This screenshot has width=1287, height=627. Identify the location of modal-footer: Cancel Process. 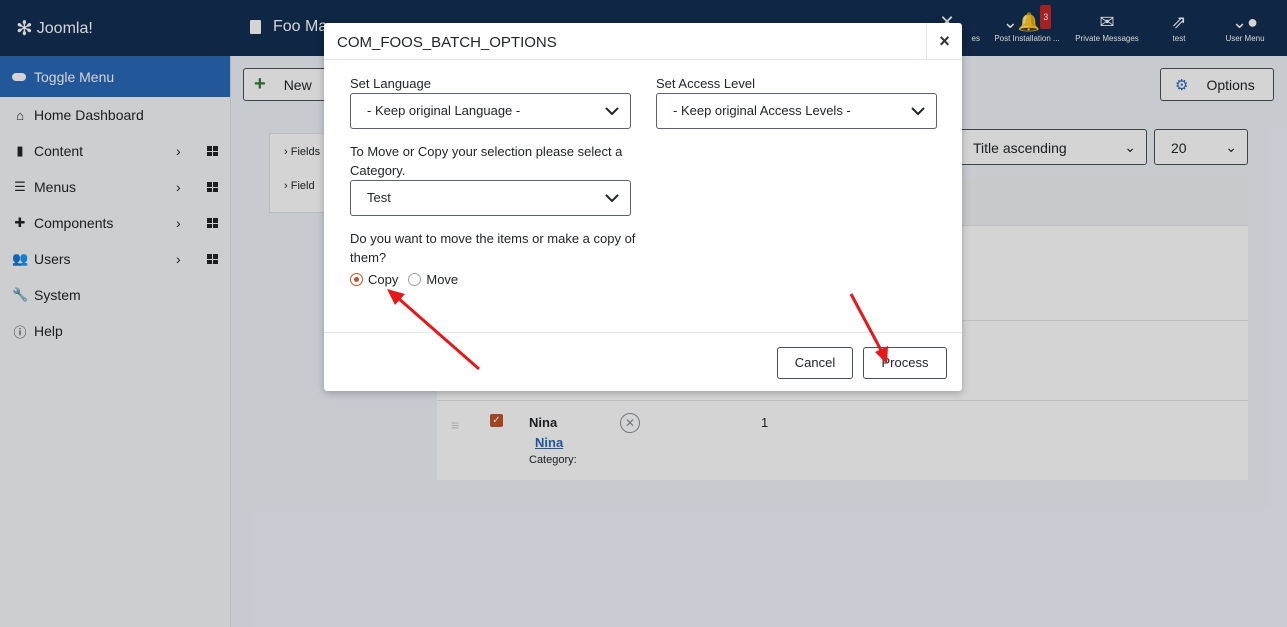
(643, 361).